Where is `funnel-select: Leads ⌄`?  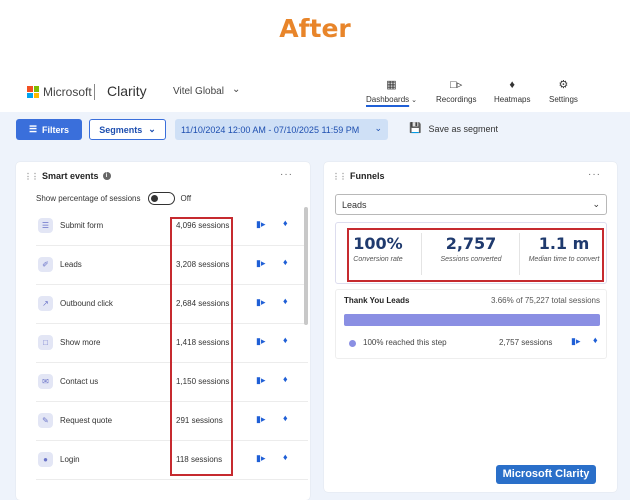
funnel-select: Leads ⌄ is located at coordinates (471, 204).